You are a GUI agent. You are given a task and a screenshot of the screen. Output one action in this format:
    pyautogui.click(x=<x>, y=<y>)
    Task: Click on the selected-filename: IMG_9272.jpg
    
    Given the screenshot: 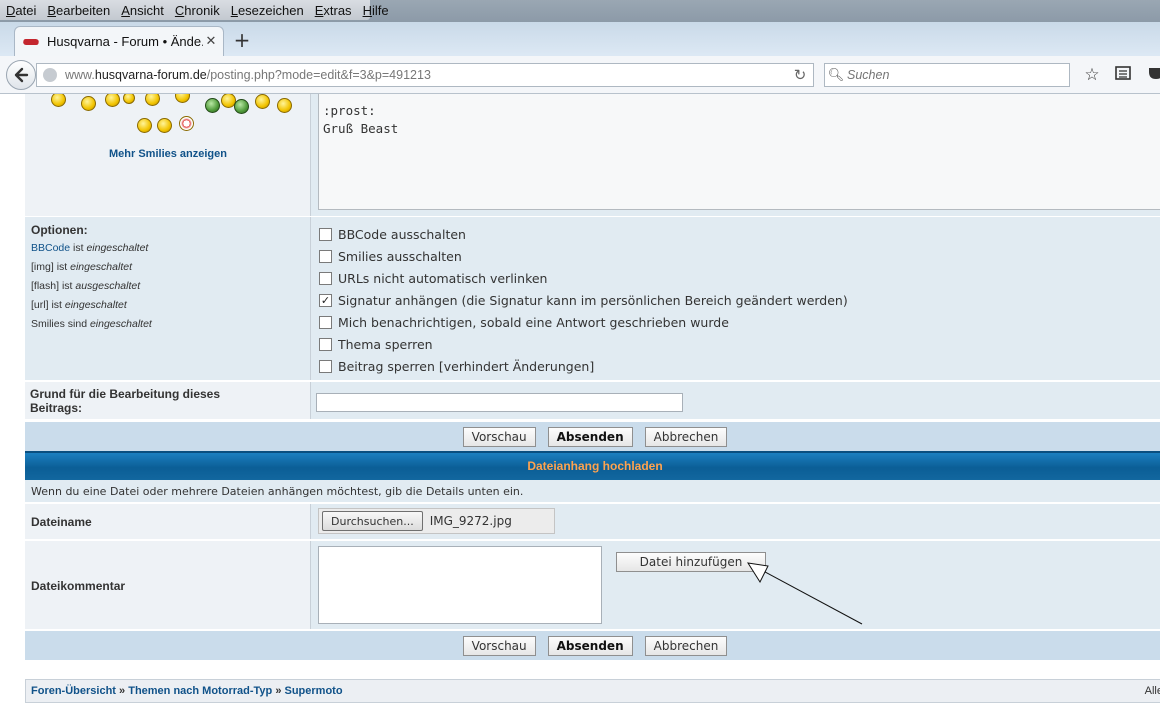 What is the action you would take?
    pyautogui.click(x=470, y=521)
    